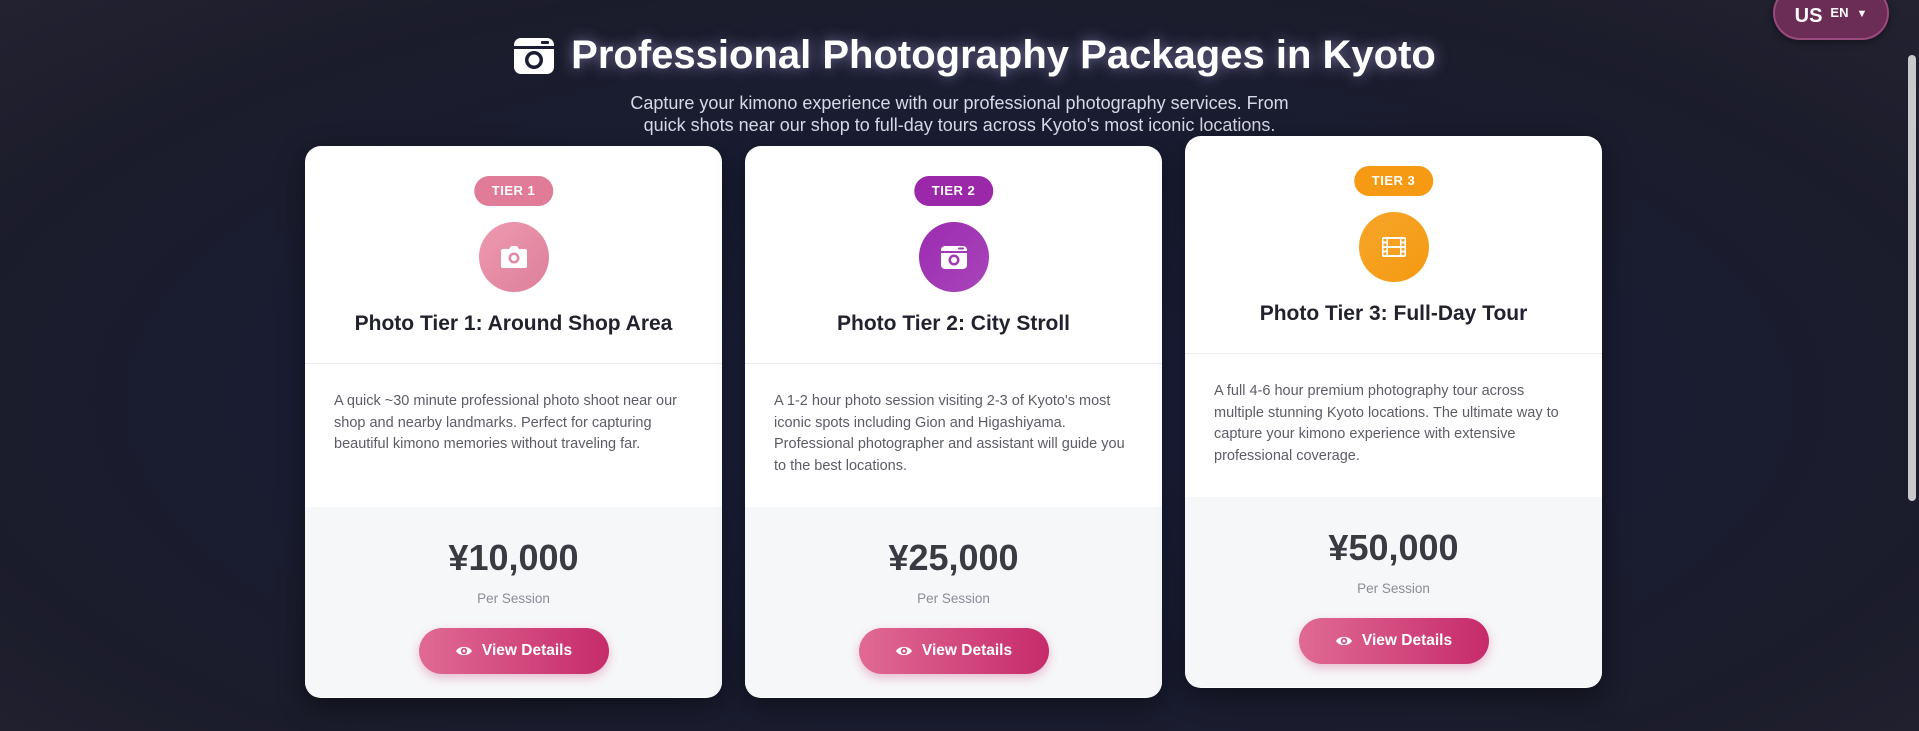 This screenshot has height=731, width=1919. I want to click on scrollbar-thumb, so click(1912, 278).